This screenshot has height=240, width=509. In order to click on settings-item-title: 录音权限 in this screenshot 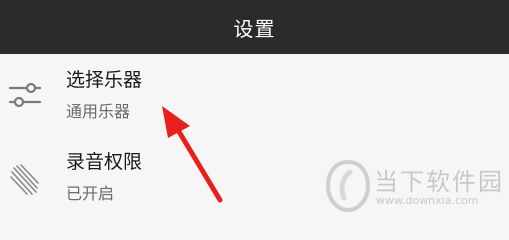, I will do `click(104, 162)`.